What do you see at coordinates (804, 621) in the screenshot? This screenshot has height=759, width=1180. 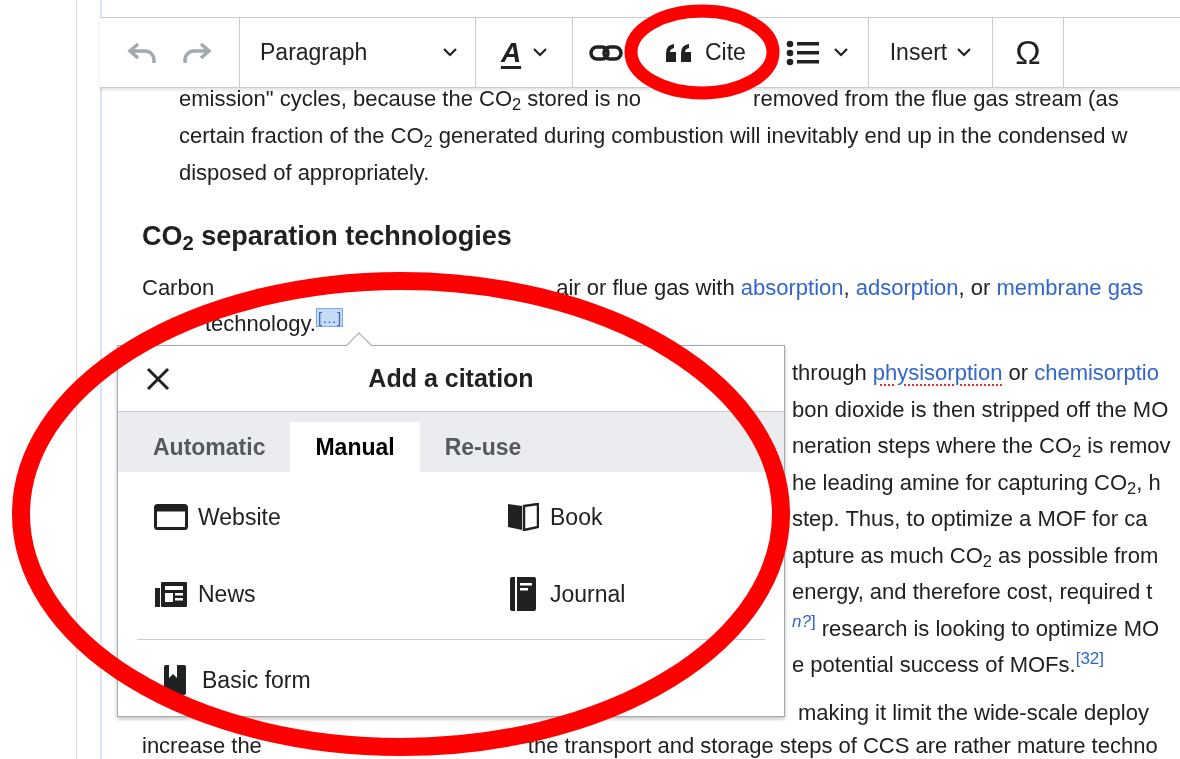 I see `reference-link: n?]` at bounding box center [804, 621].